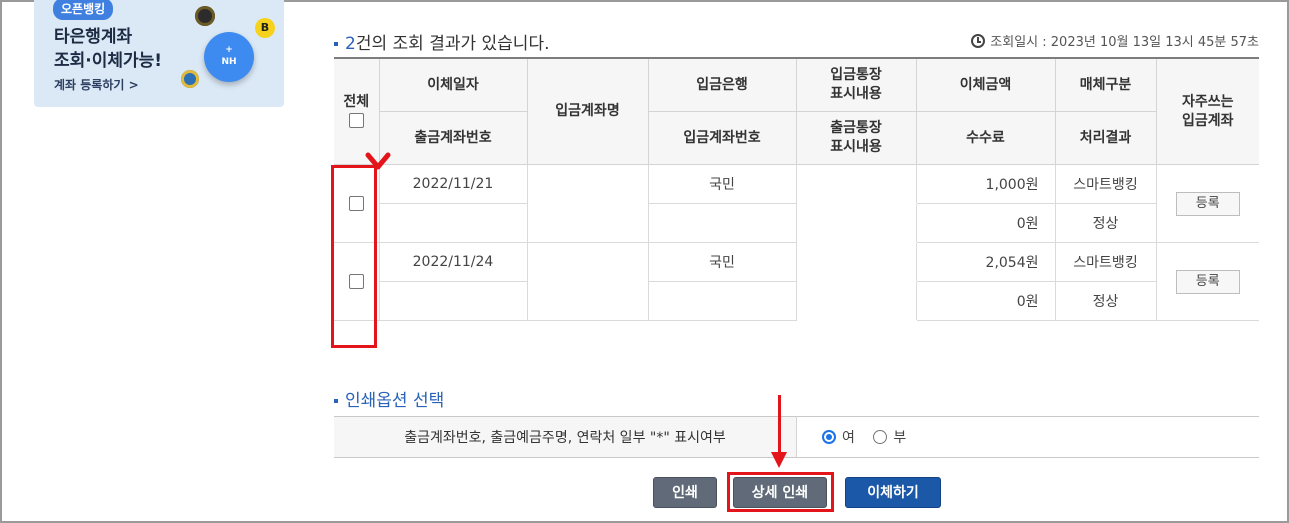 This screenshot has width=1289, height=523. Describe the element at coordinates (779, 425) in the screenshot. I see `annotation-arrow-line` at that location.